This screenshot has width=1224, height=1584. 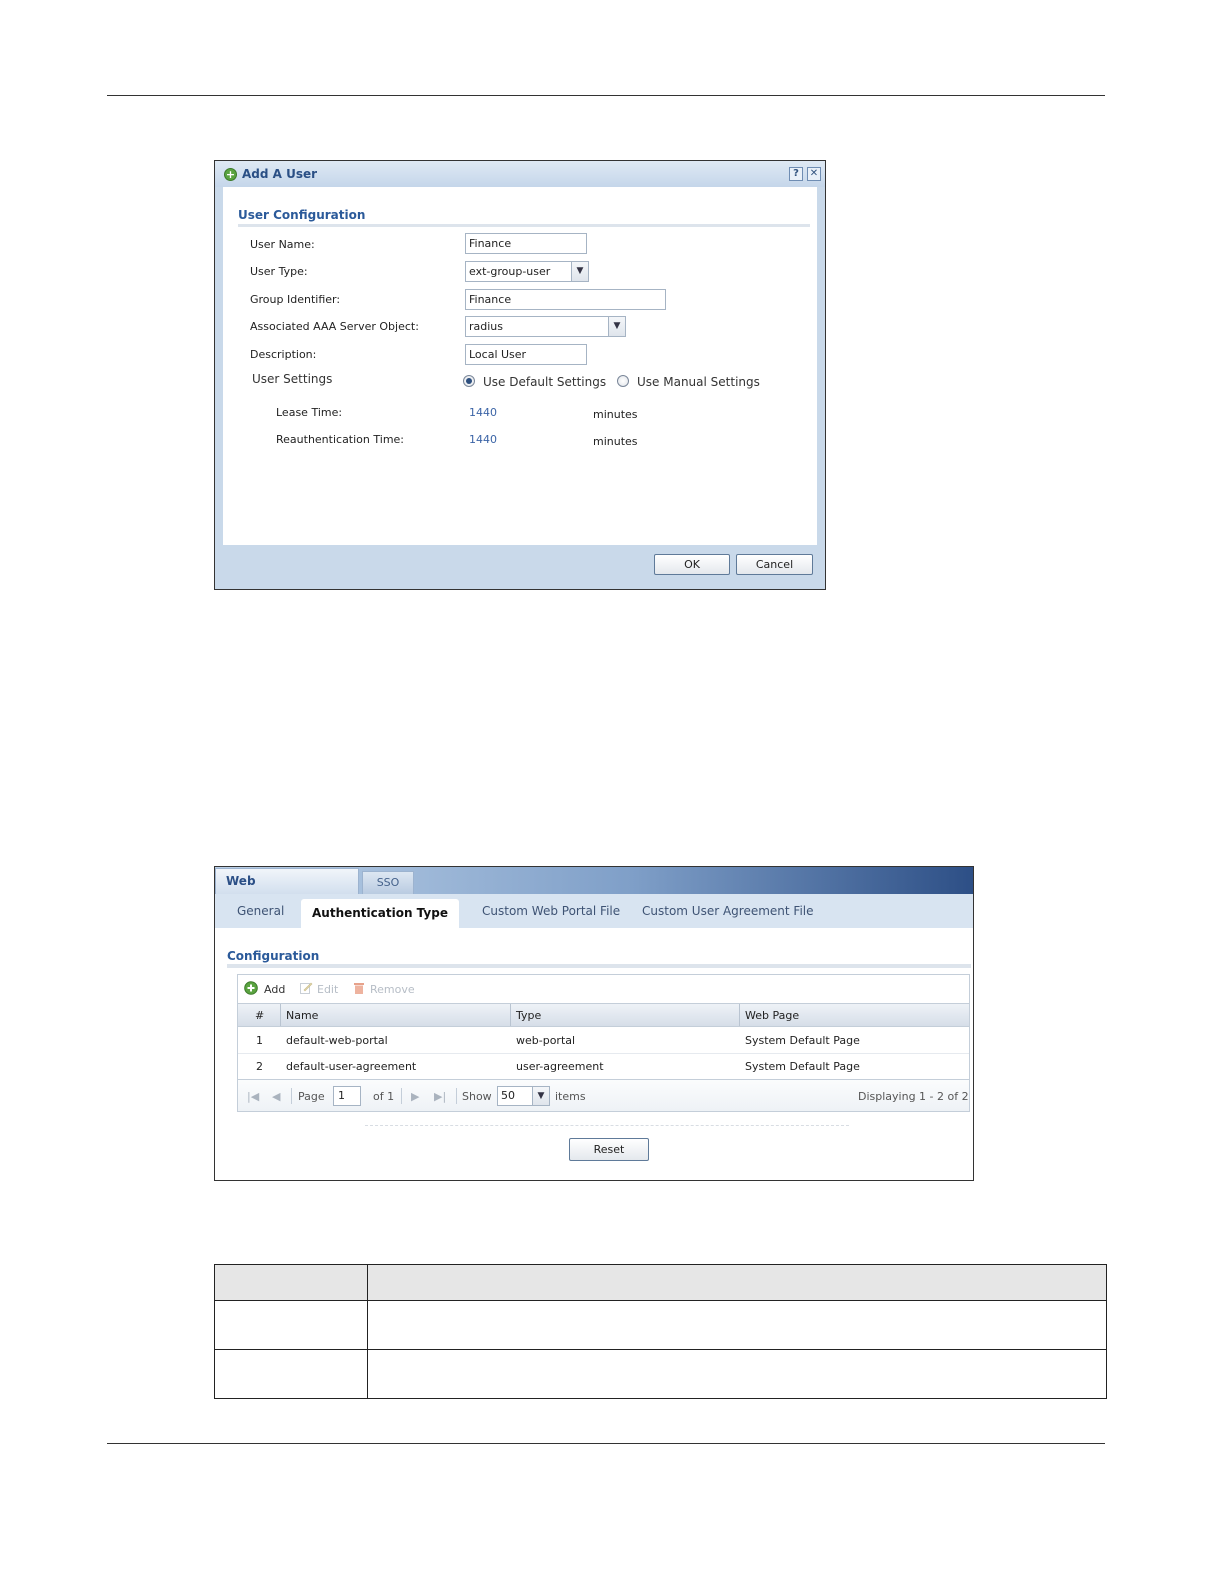 I want to click on add-button: Add, so click(x=274, y=989).